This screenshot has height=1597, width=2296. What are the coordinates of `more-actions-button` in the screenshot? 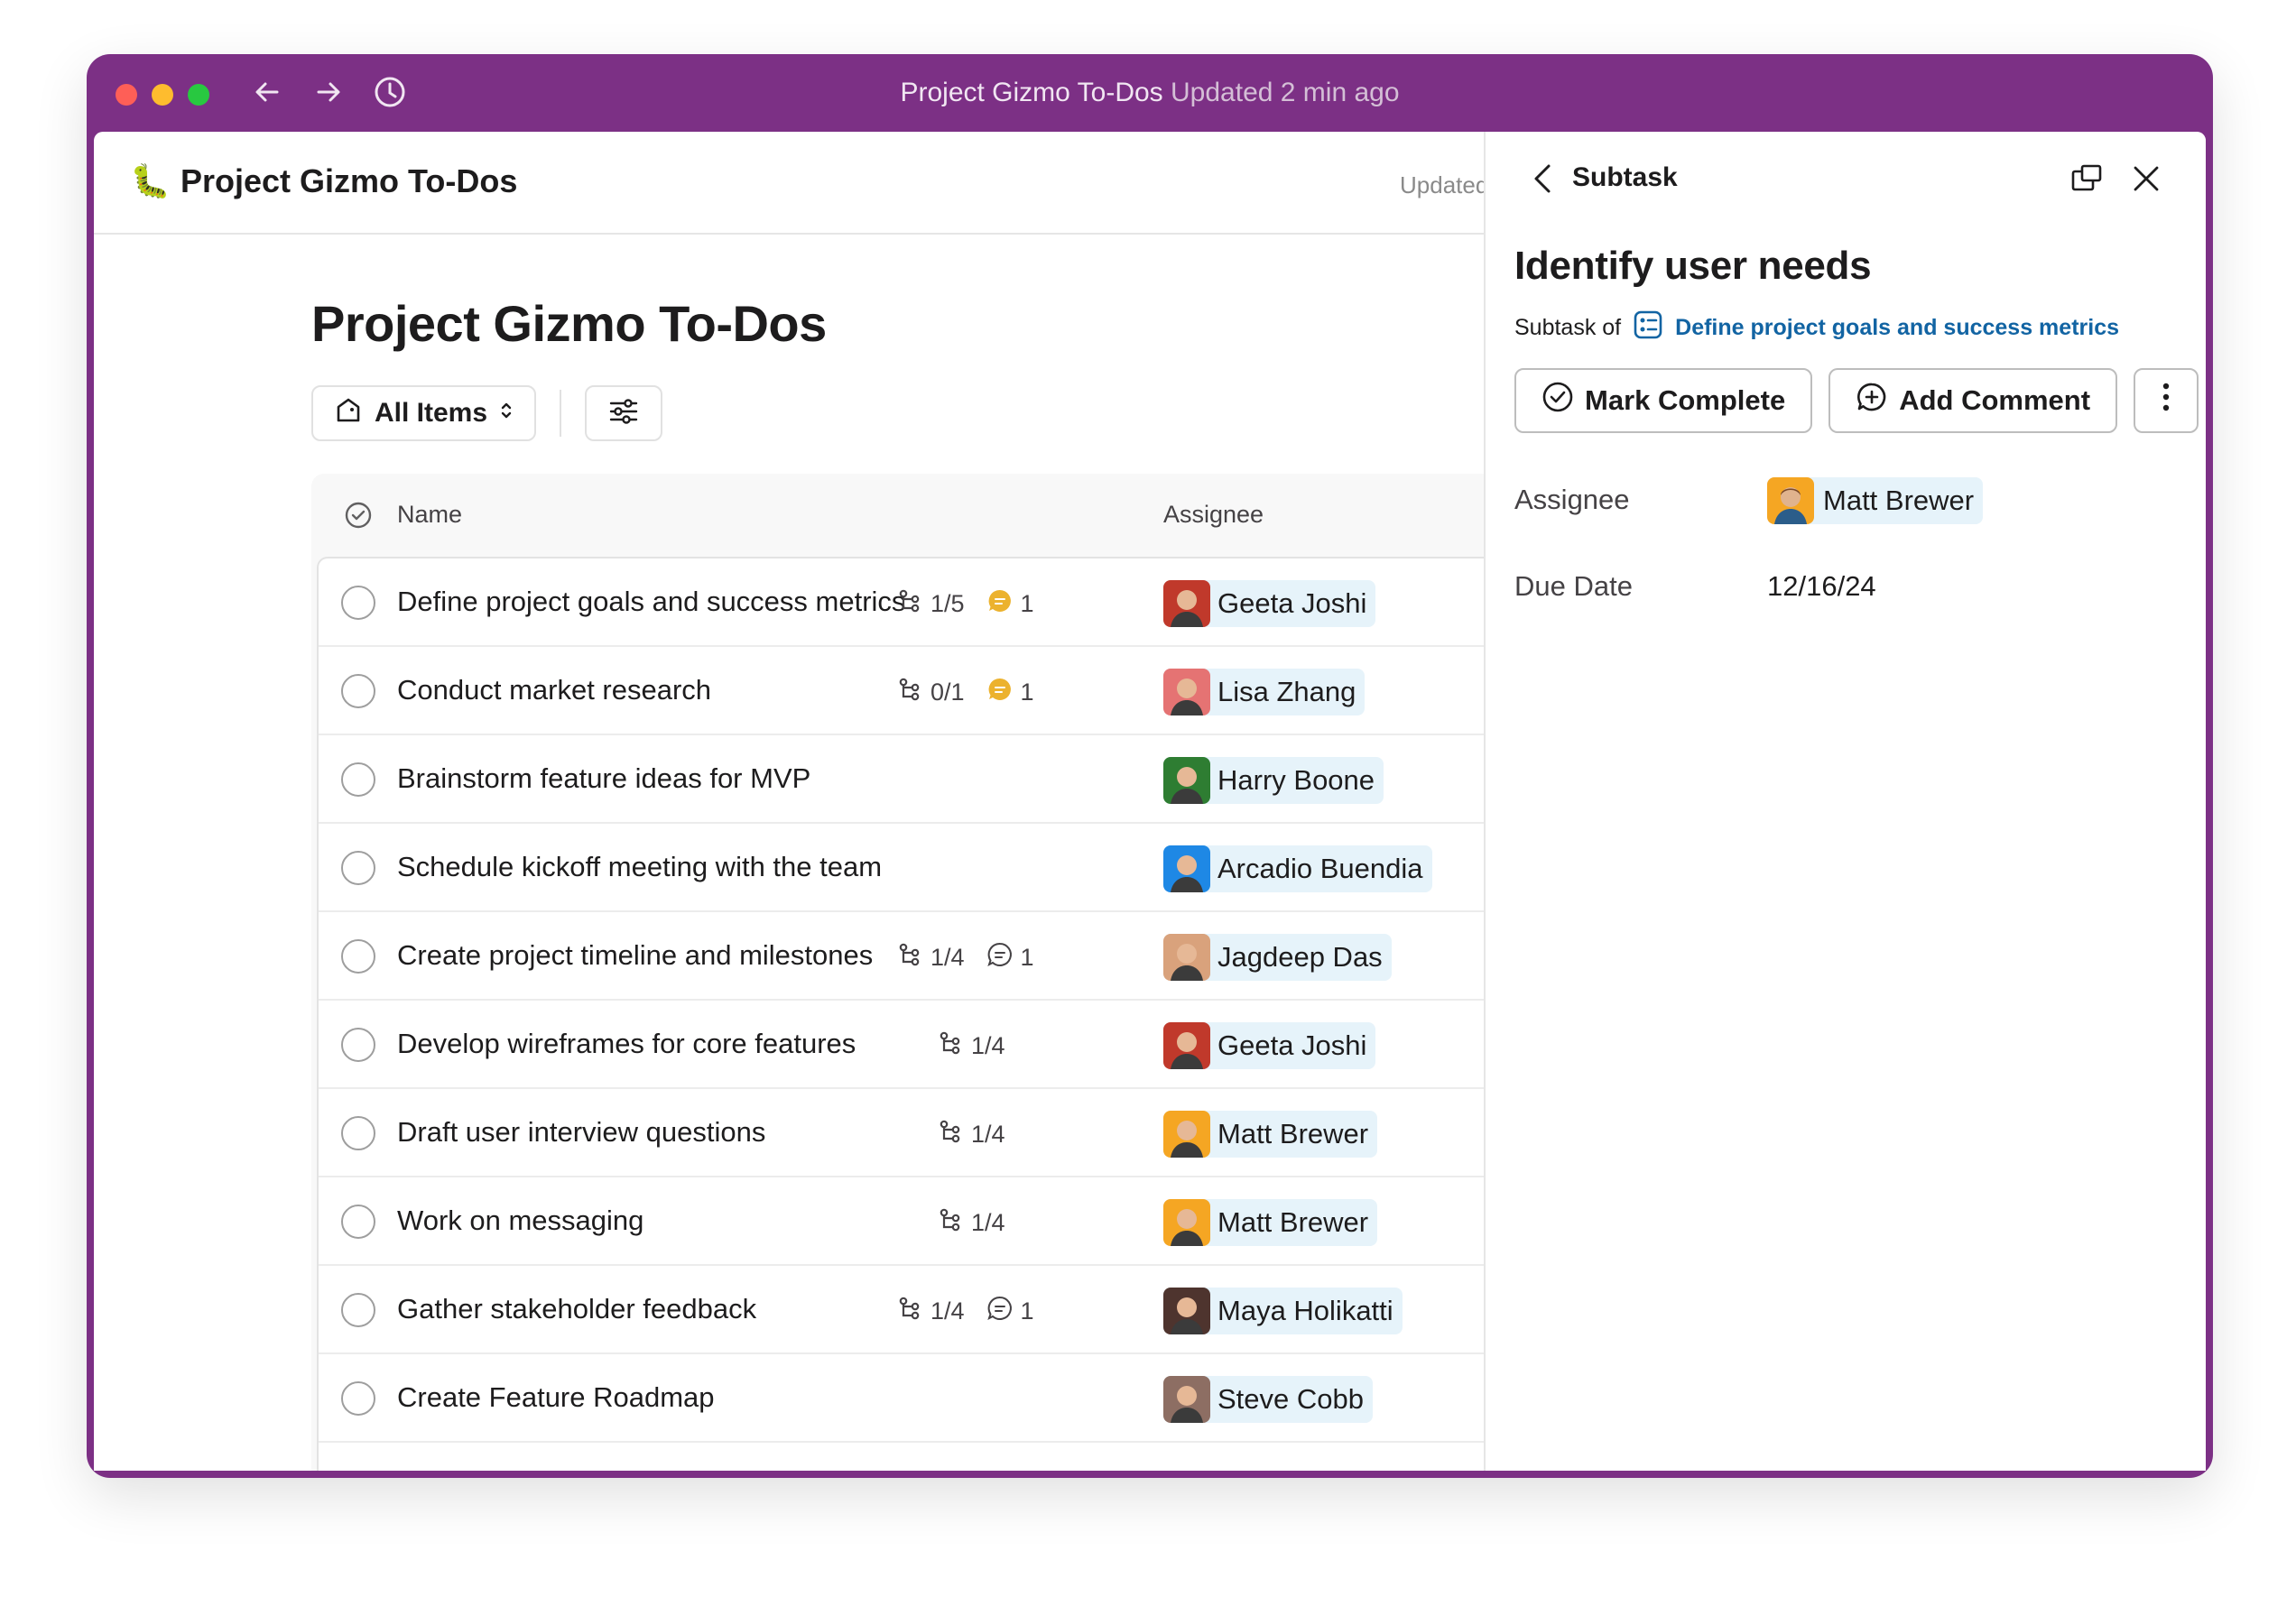 It's located at (2166, 400).